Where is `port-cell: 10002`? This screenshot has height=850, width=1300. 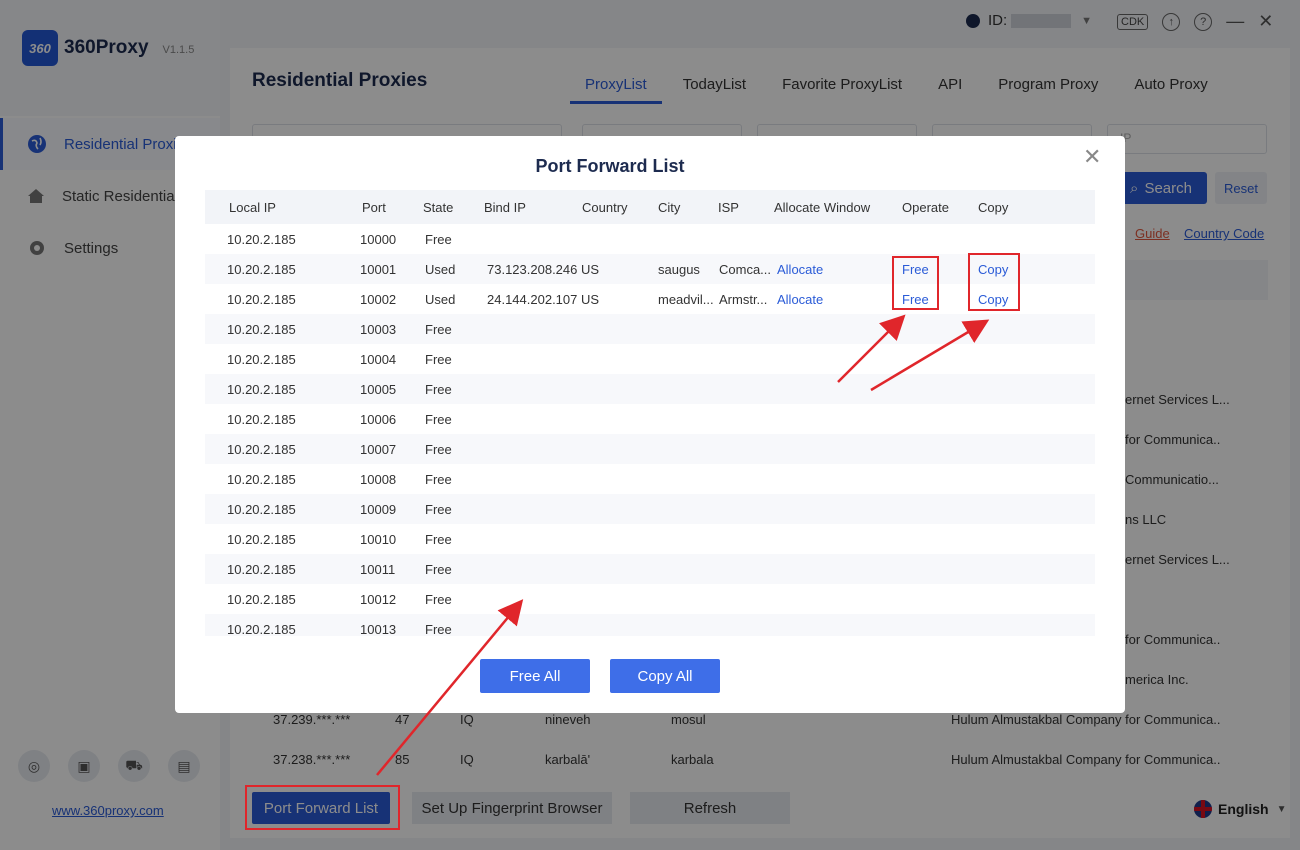 port-cell: 10002 is located at coordinates (378, 299).